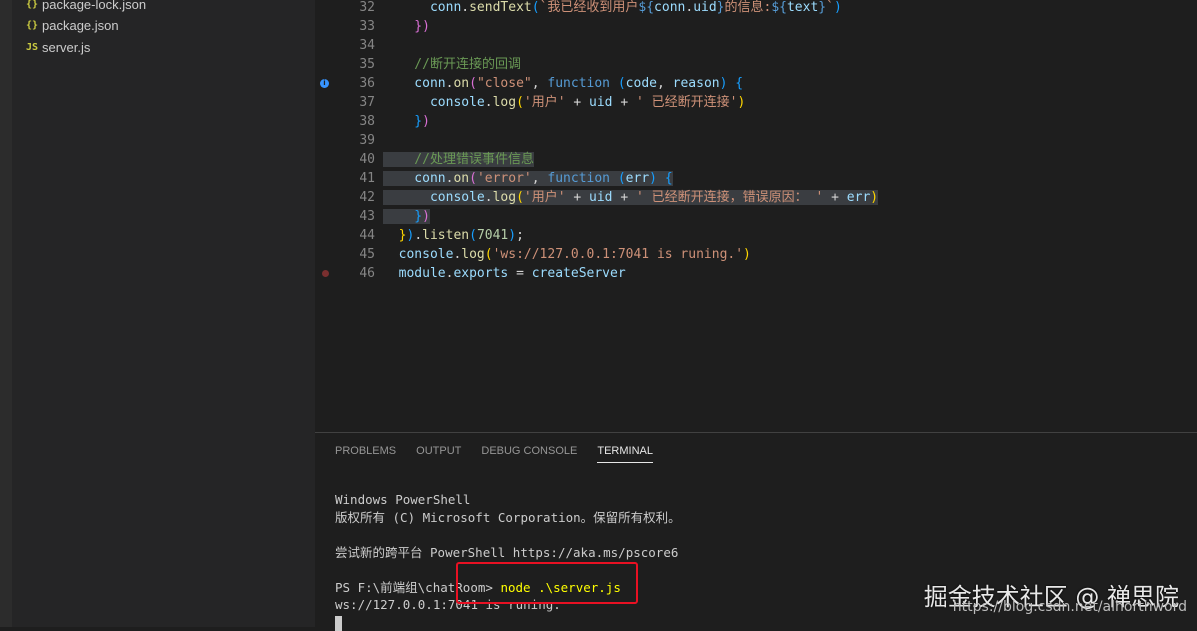  I want to click on line-number: 38, so click(354, 121).